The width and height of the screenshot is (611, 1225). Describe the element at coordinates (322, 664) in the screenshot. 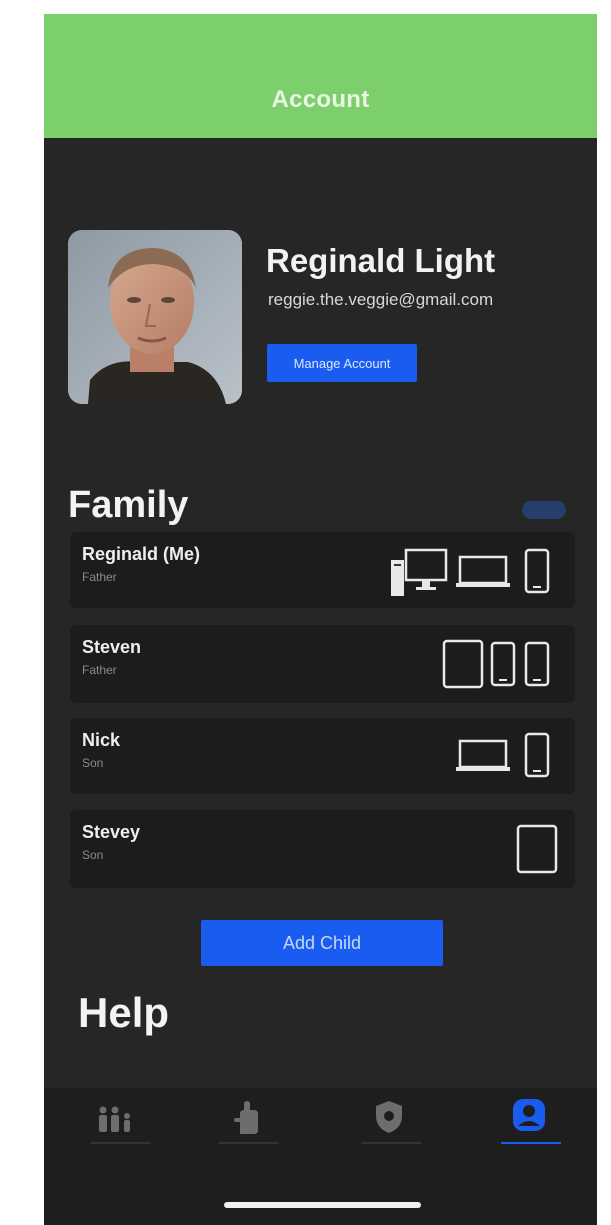

I see `family-member-card: Steven Father` at that location.